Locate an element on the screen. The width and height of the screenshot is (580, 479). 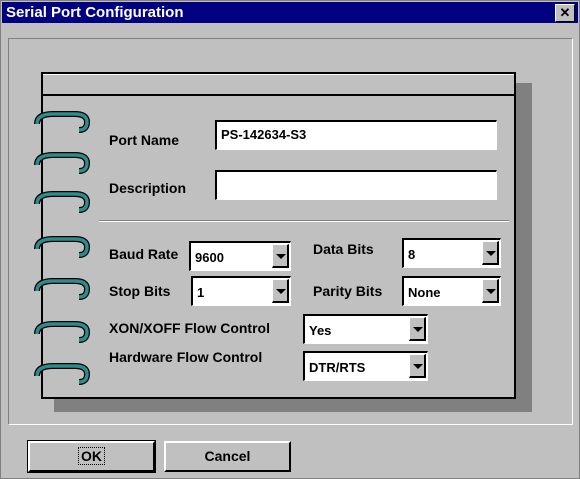
ok-button: OK is located at coordinates (91, 456).